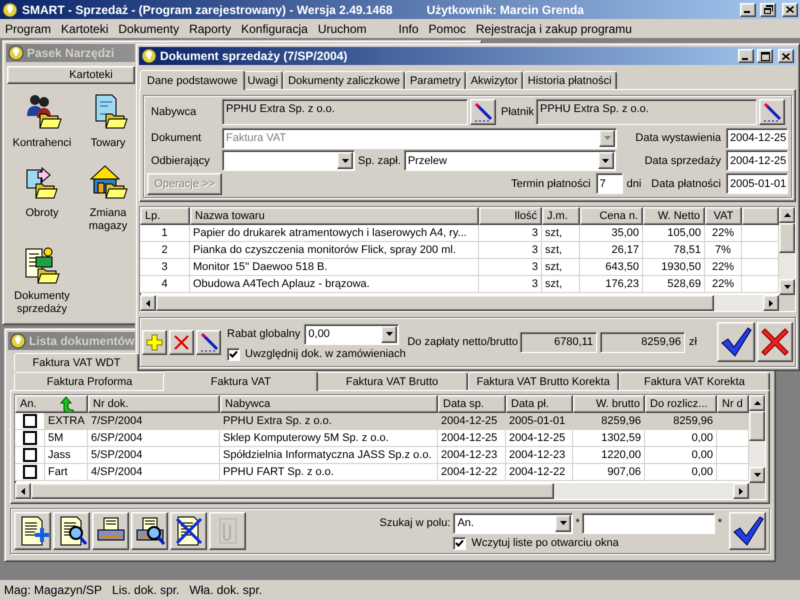 This screenshot has width=800, height=600. What do you see at coordinates (760, 216) in the screenshot?
I see `column-header` at bounding box center [760, 216].